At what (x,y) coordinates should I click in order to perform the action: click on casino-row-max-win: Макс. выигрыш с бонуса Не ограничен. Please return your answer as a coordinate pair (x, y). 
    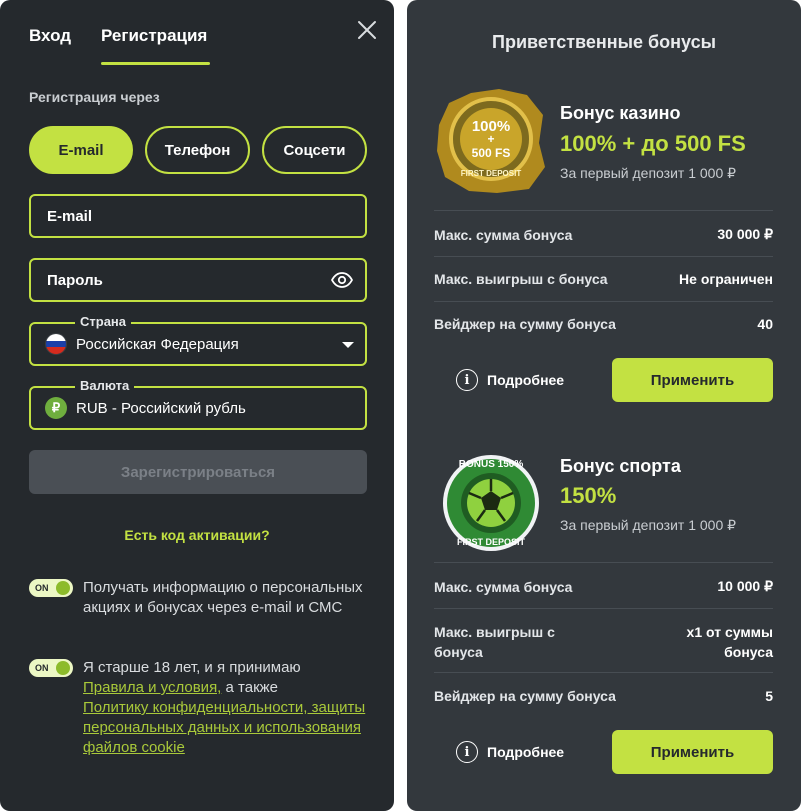
    Looking at the image, I should click on (603, 279).